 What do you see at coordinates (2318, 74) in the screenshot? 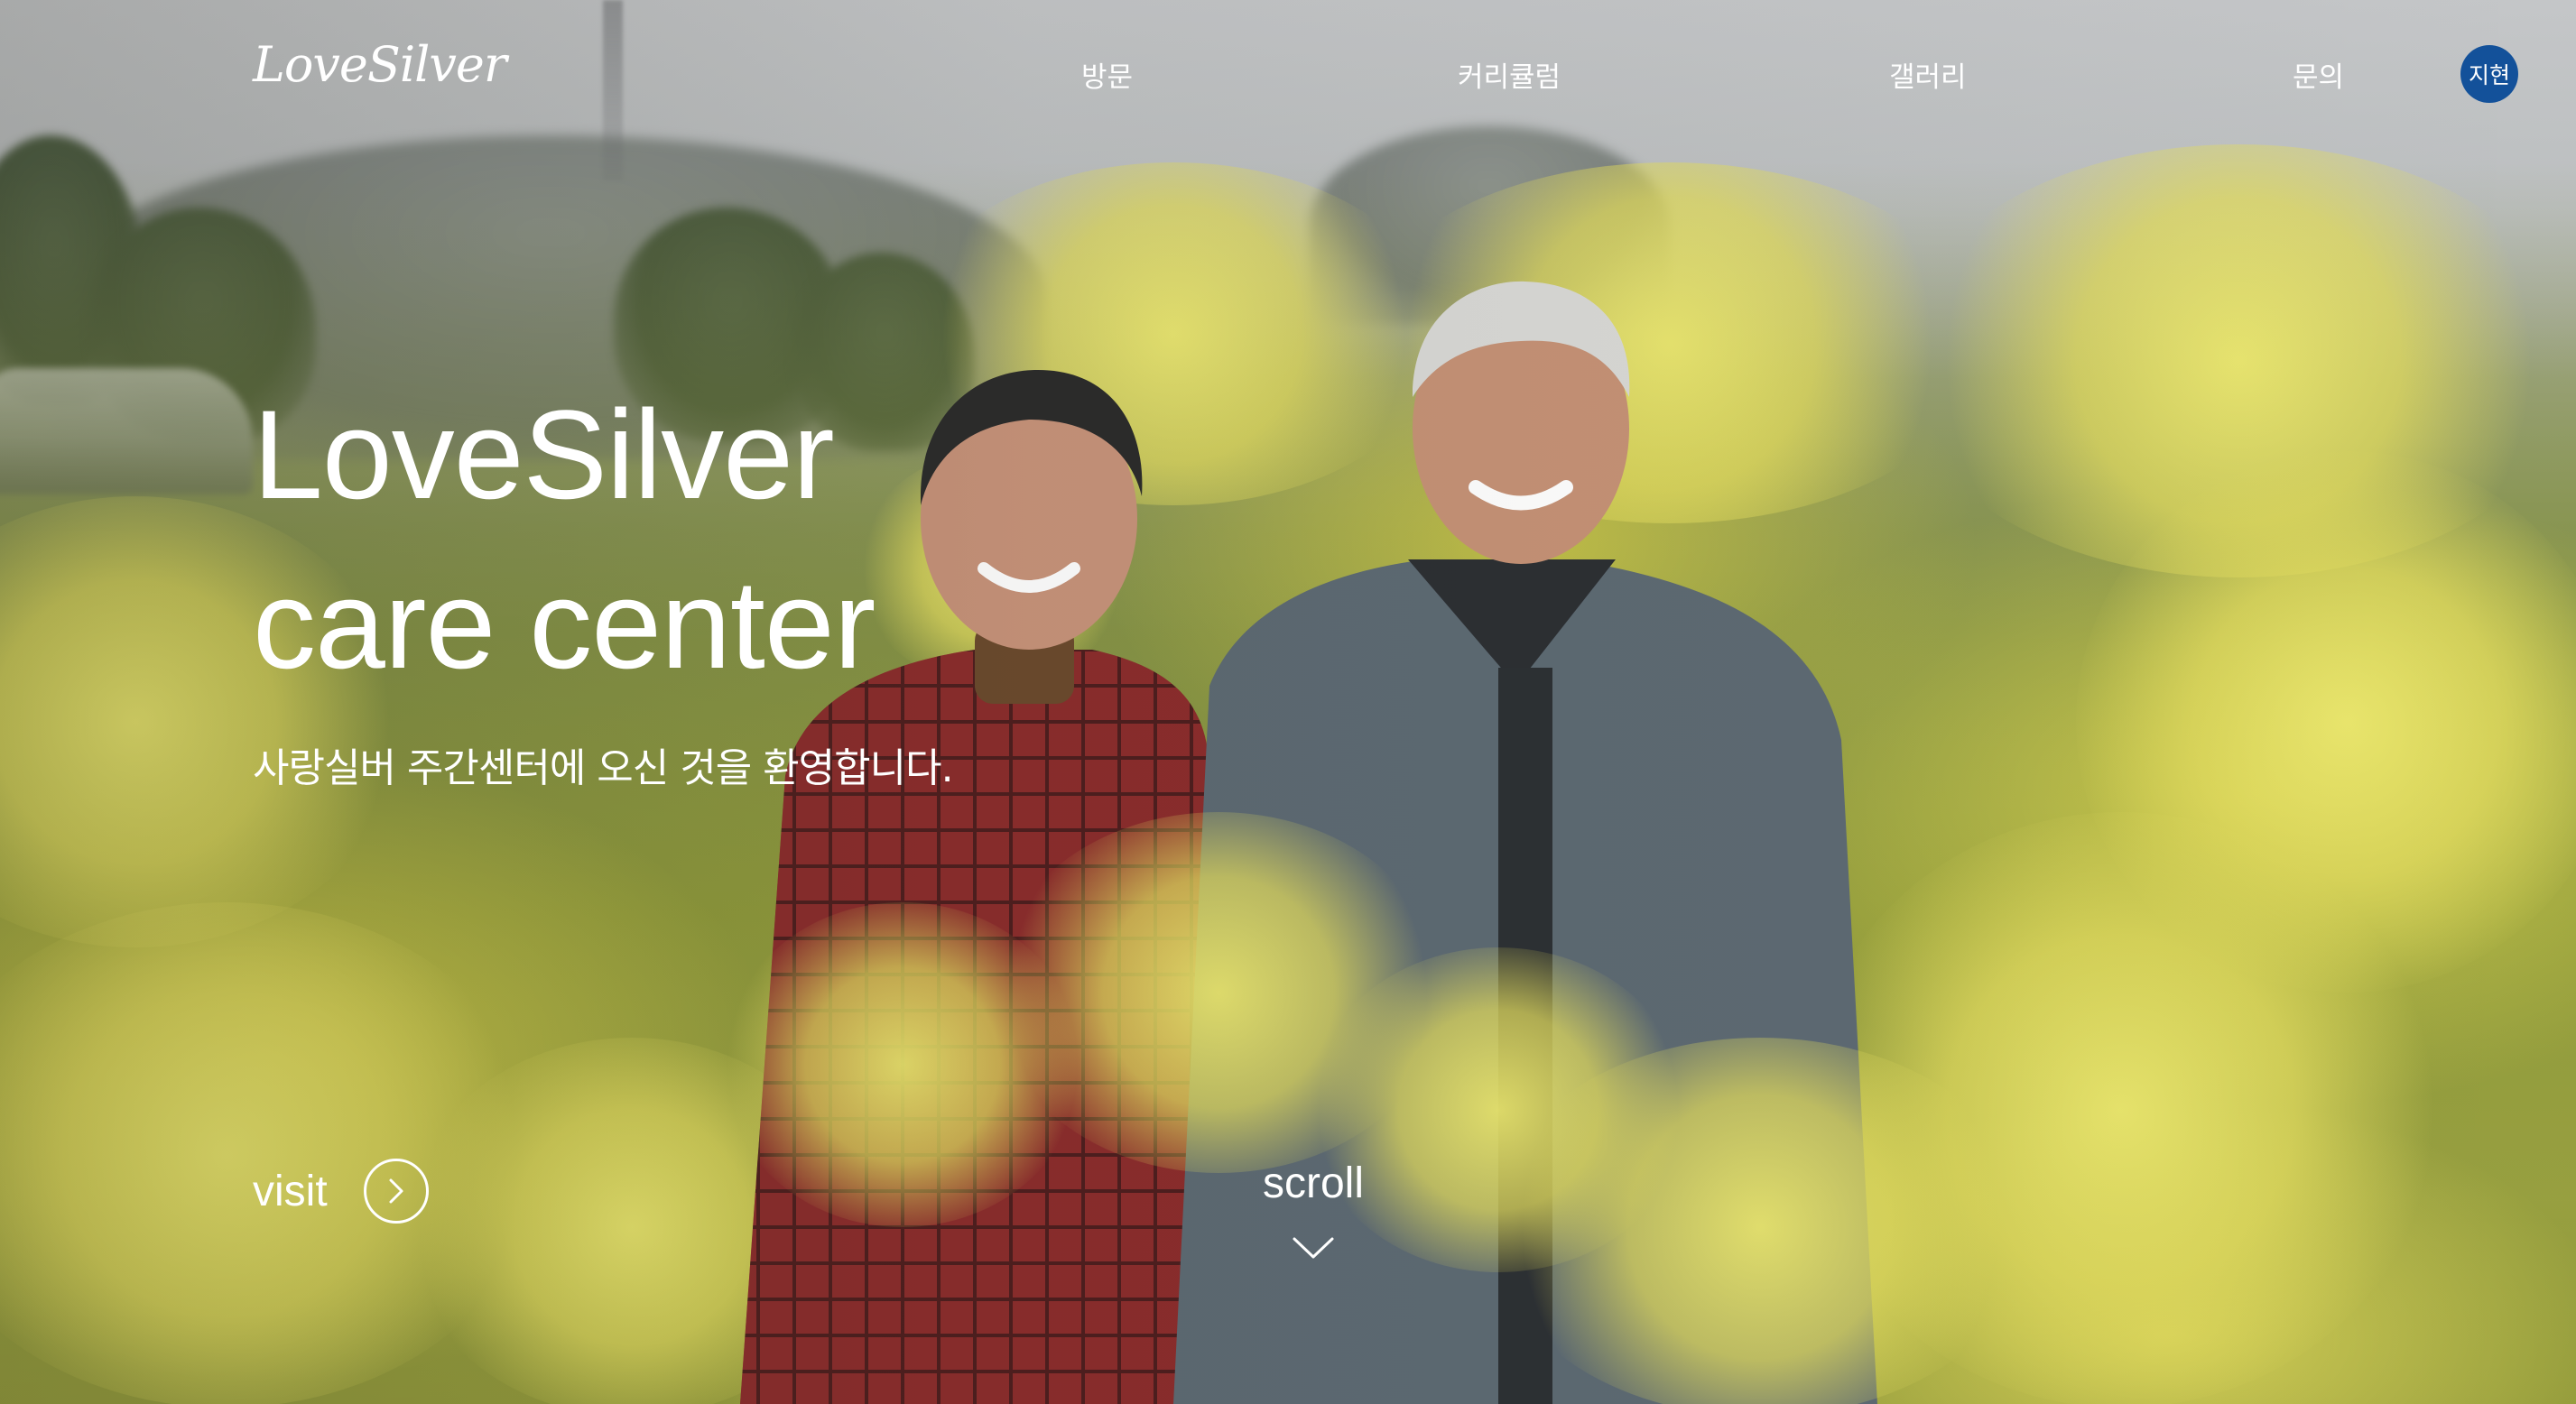
I see `nav-item-contact: 문의` at bounding box center [2318, 74].